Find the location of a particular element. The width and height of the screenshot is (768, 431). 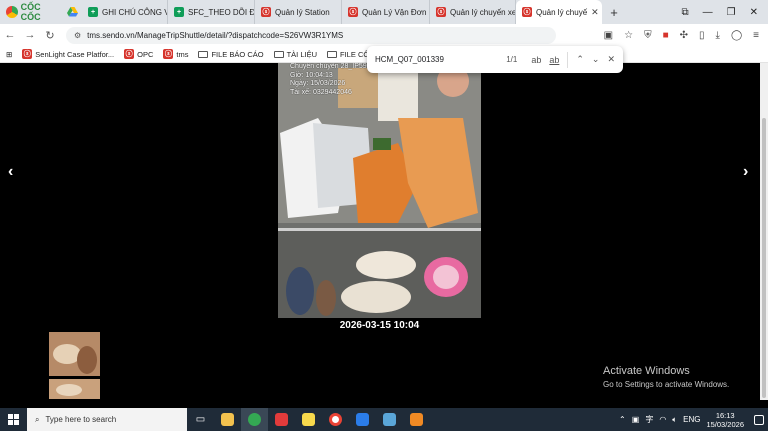

prev-image-arrow: ‹ is located at coordinates (10, 172).